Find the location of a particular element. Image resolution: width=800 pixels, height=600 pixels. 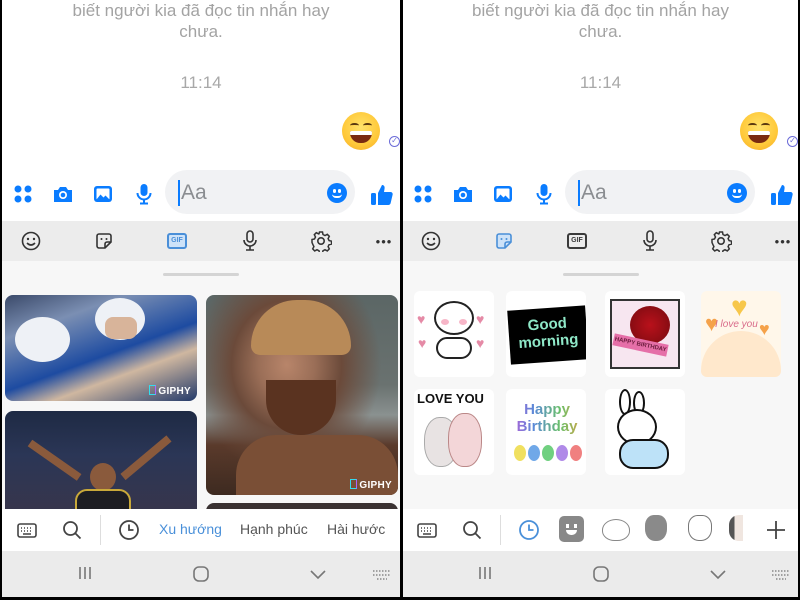

gear-icon is located at coordinates (321, 241).